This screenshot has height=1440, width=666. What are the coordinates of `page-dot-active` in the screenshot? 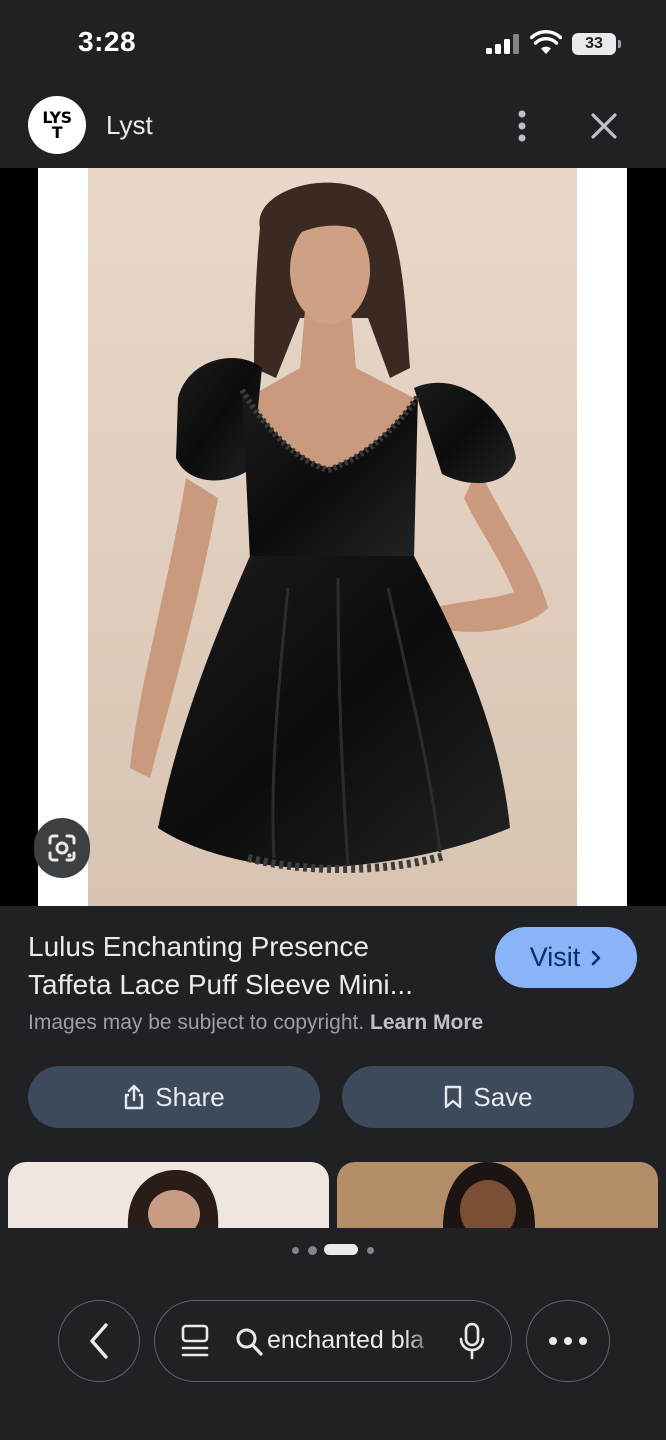 It's located at (341, 1249).